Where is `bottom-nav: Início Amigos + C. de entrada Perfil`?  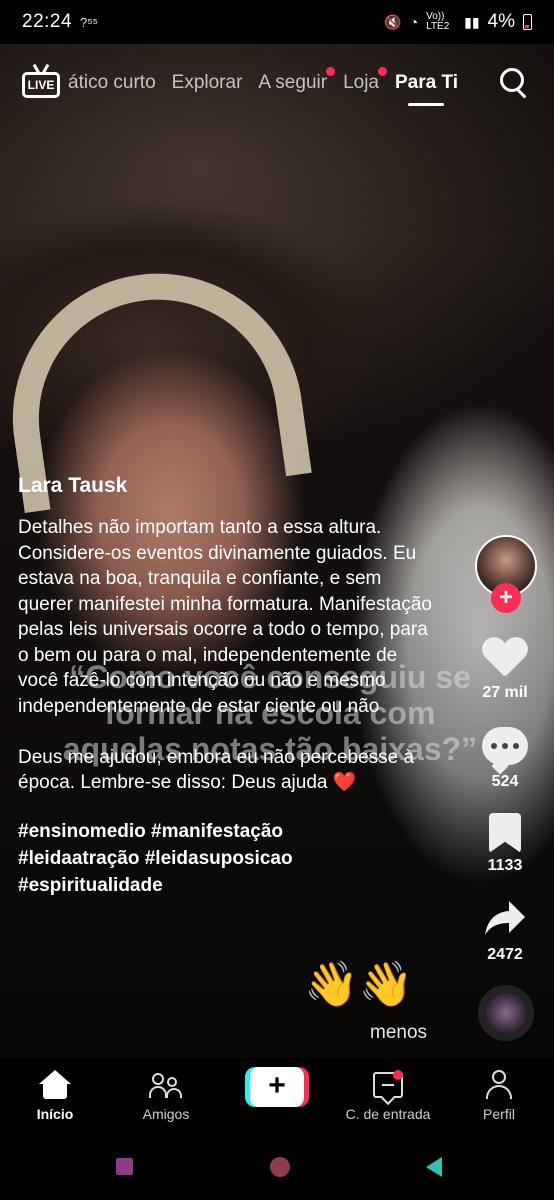
bottom-nav: Início Amigos + C. de entrada Perfil is located at coordinates (277, 1096).